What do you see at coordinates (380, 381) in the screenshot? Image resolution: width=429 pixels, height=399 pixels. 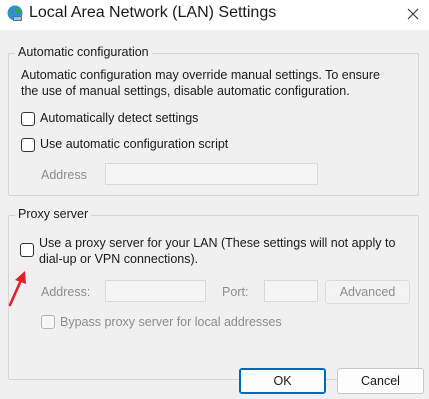 I see `cancel-button: Cancel` at bounding box center [380, 381].